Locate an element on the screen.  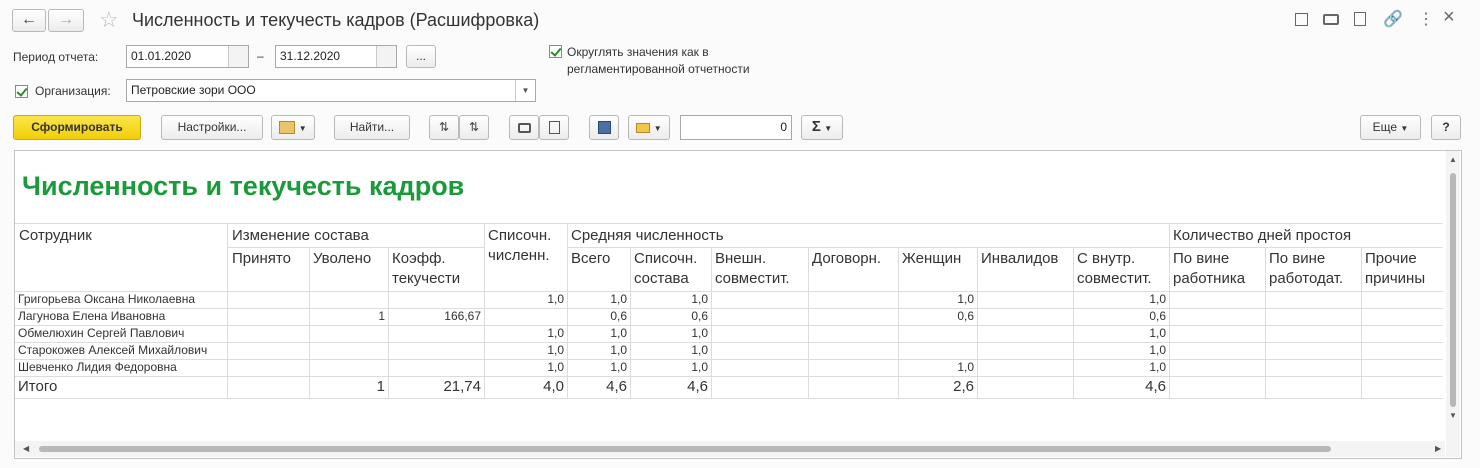
cell-women: 0,6 is located at coordinates (937, 316).